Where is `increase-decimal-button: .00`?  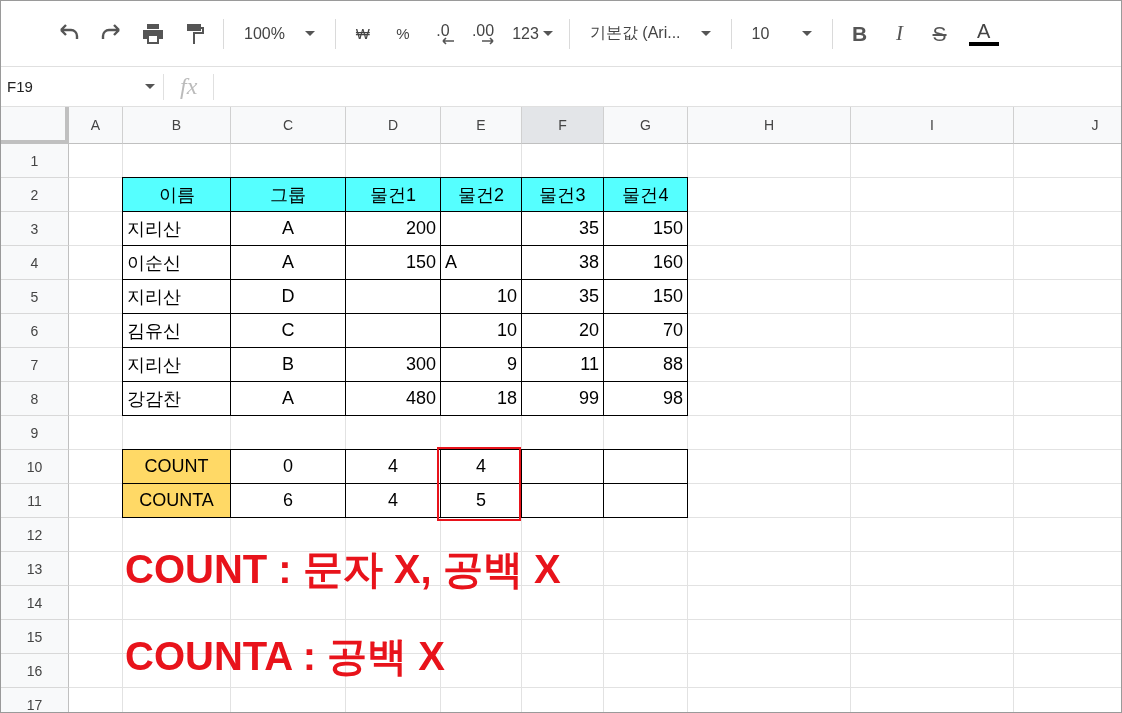
increase-decimal-button: .00 is located at coordinates (483, 33).